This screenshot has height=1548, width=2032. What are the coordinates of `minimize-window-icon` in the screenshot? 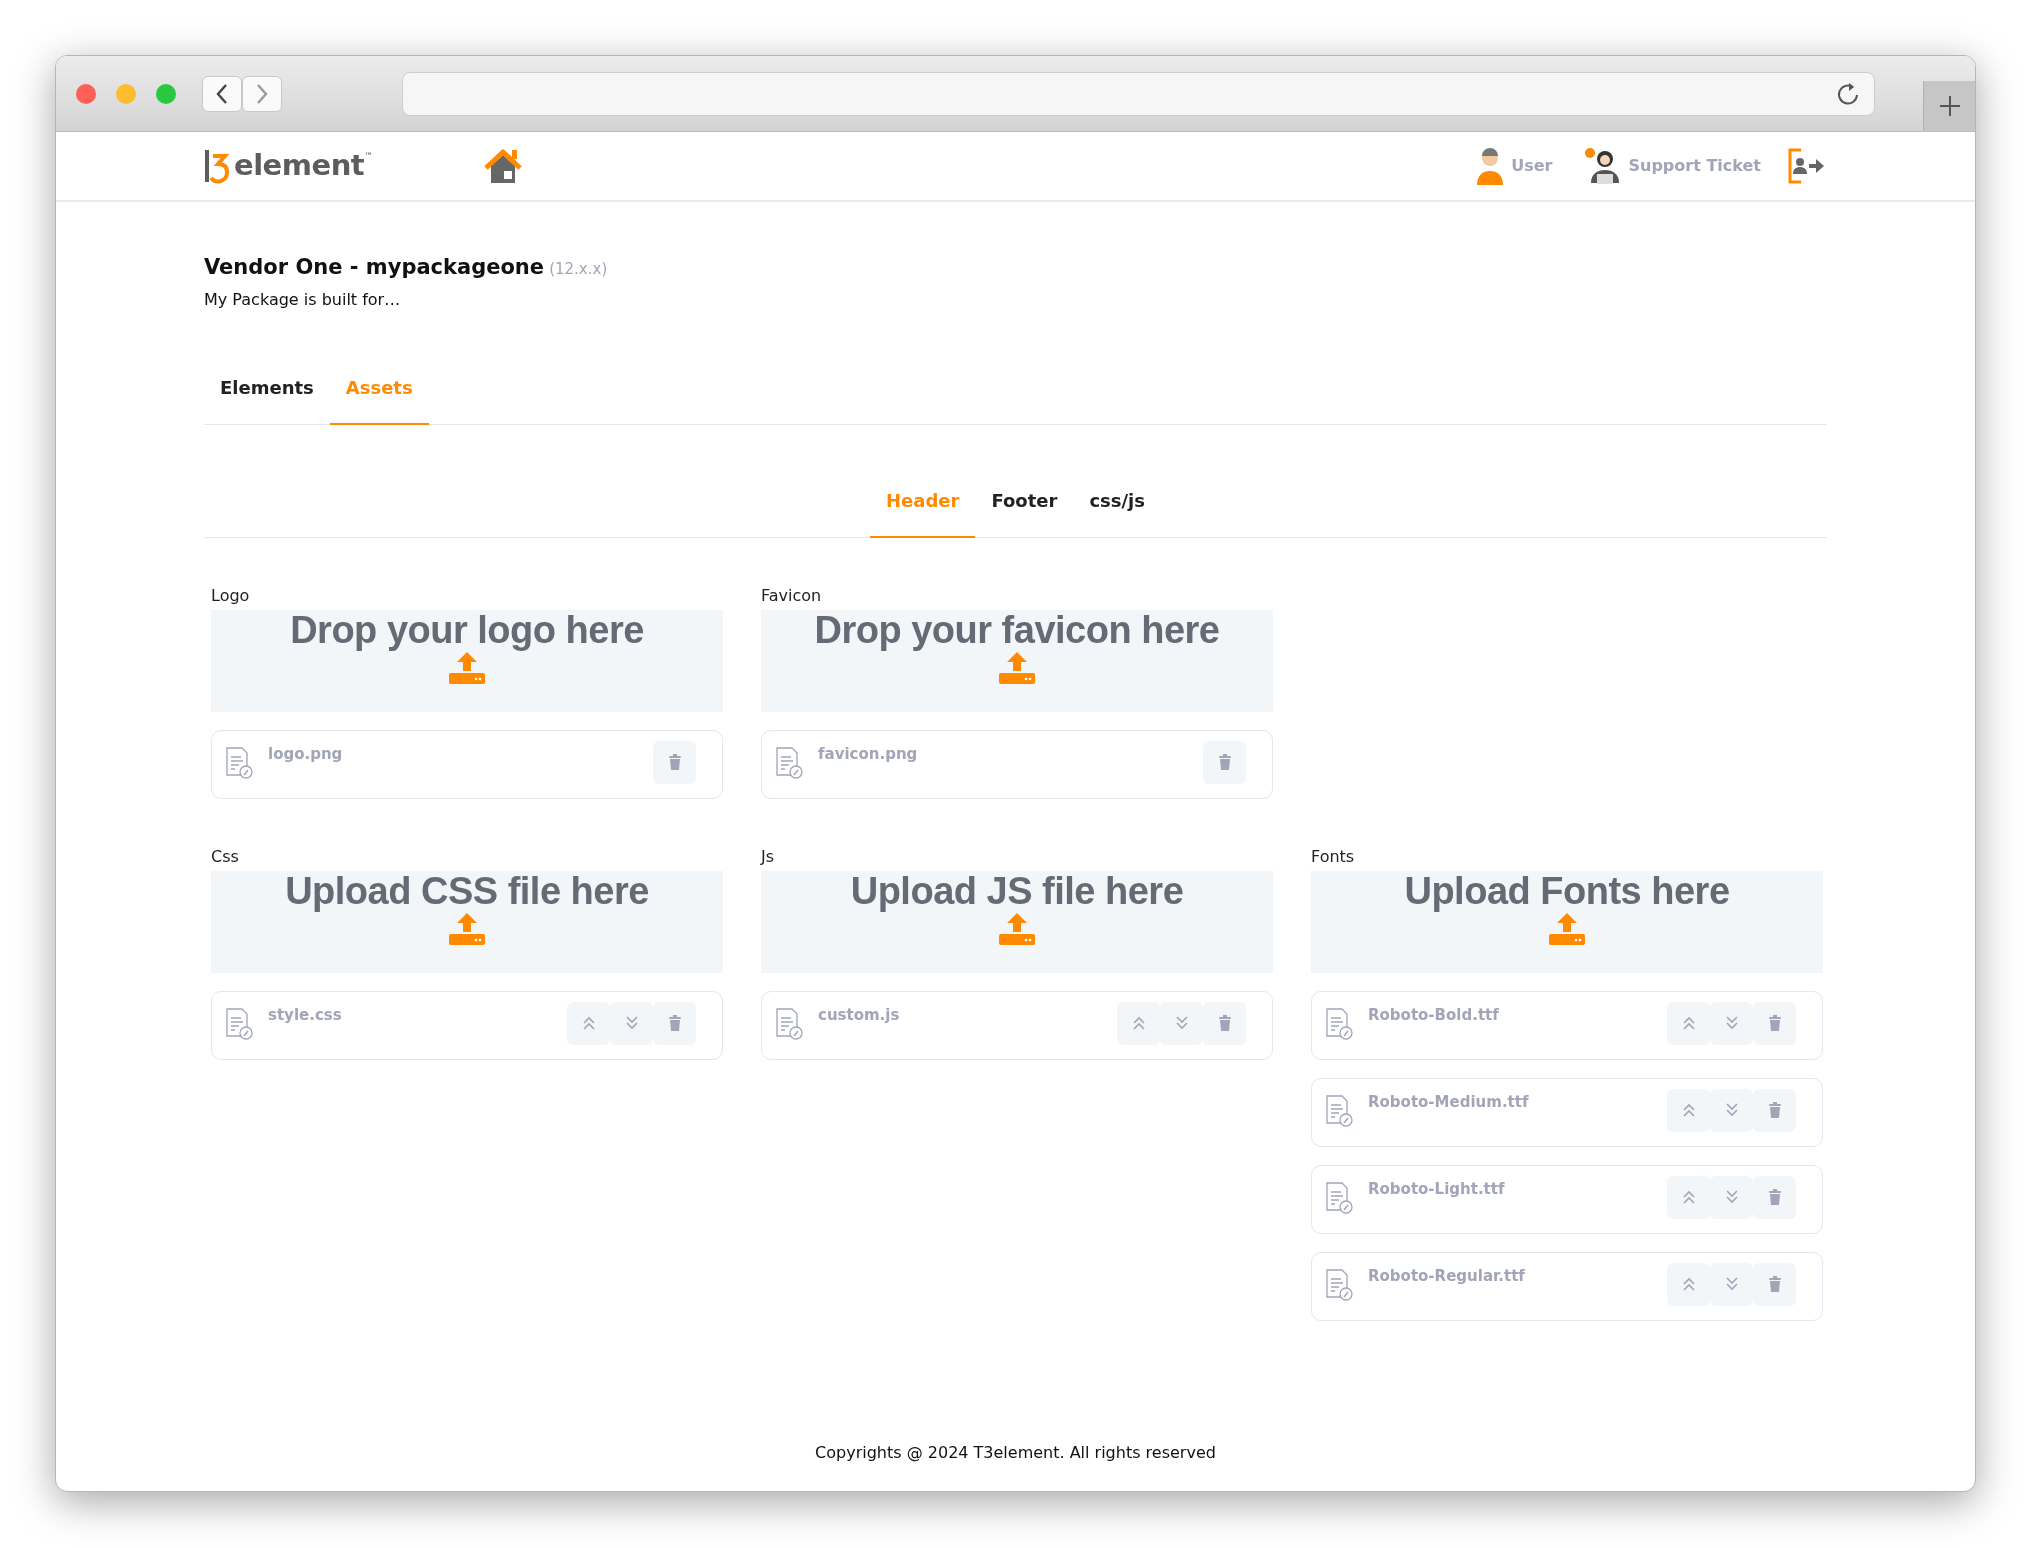 It's located at (126, 93).